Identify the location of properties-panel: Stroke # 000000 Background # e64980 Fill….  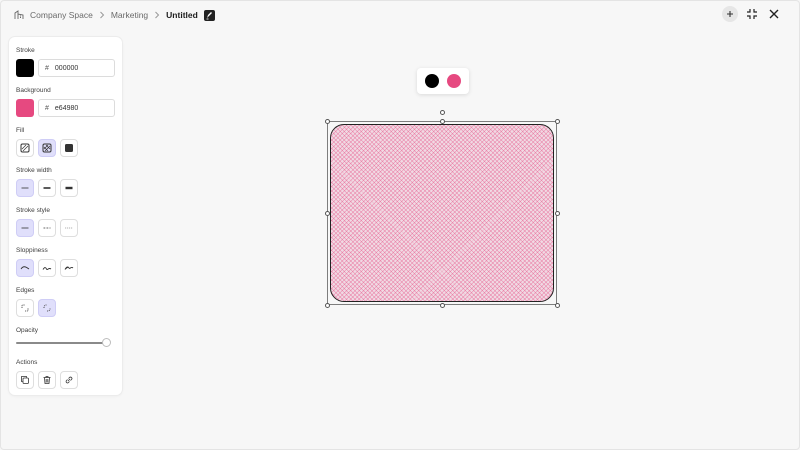
(65, 216).